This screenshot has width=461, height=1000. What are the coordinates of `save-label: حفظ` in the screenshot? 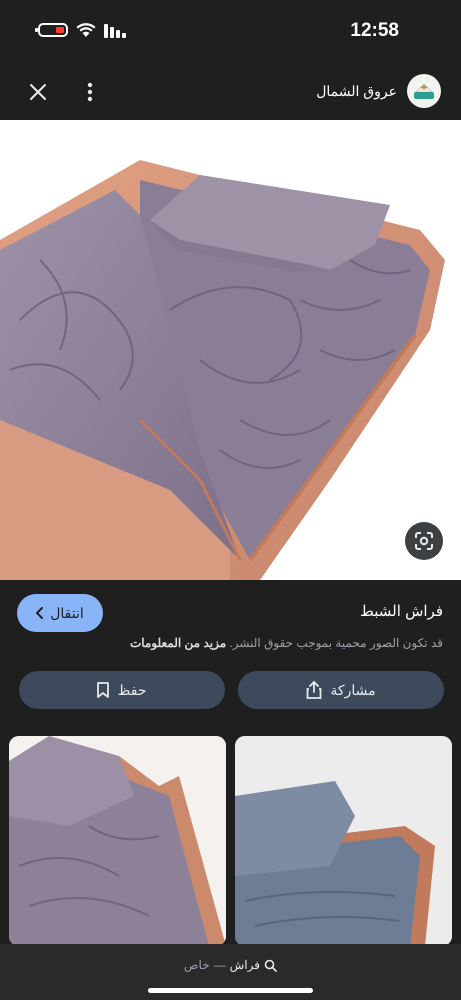 It's located at (132, 689).